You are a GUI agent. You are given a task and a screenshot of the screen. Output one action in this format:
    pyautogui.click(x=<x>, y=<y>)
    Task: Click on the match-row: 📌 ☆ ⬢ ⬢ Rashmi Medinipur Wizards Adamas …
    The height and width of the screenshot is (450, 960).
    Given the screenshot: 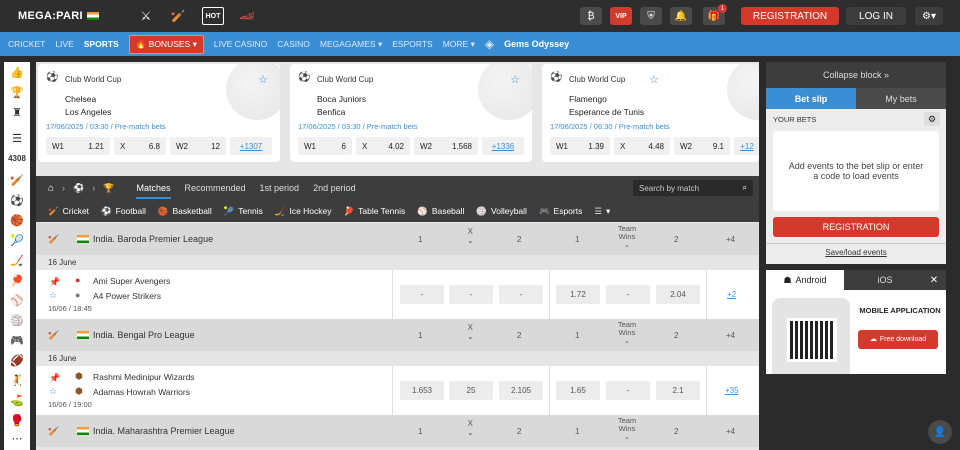 What is the action you would take?
    pyautogui.click(x=397, y=390)
    